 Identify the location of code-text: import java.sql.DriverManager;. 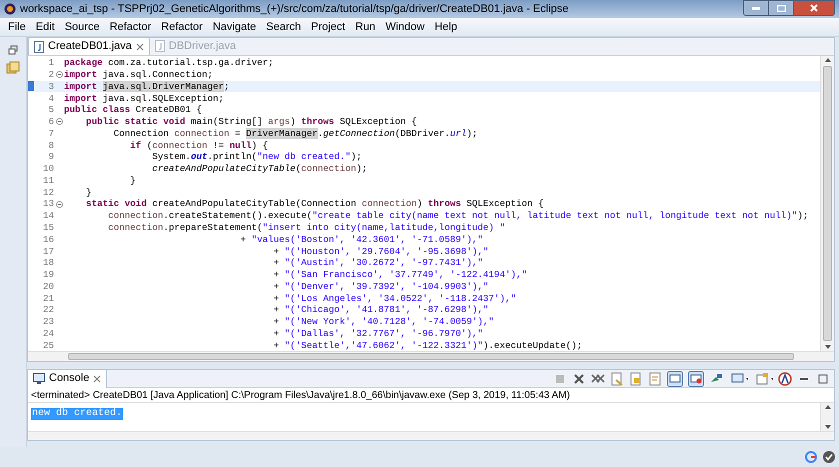
(147, 87).